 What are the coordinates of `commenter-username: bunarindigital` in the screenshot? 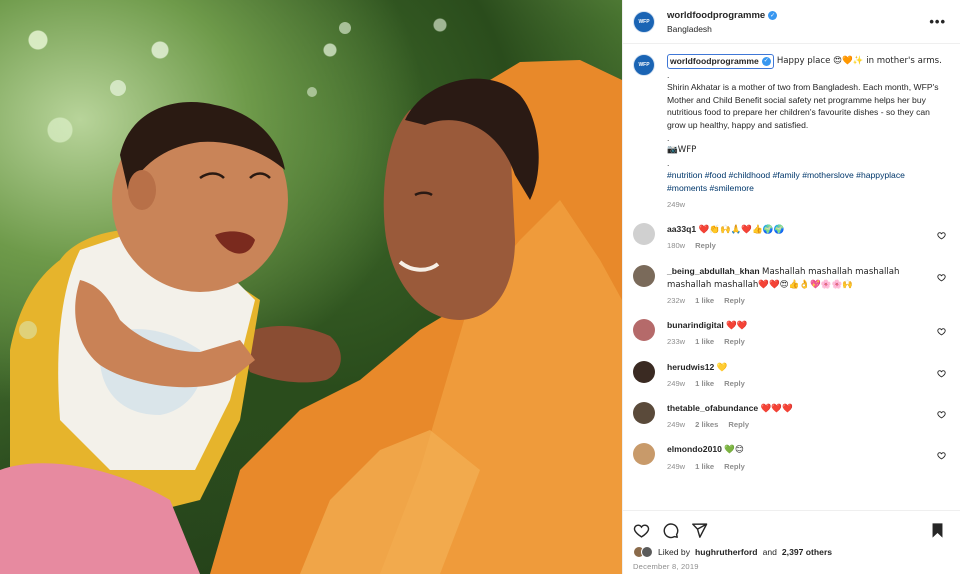 It's located at (695, 325).